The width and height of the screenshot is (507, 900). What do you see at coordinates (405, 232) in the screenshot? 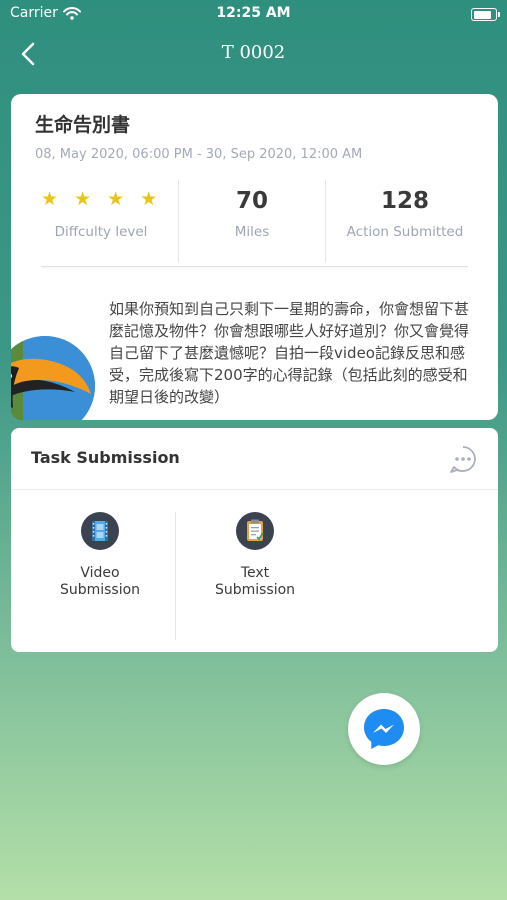
I see `action-submitted-label: Action Submitted` at bounding box center [405, 232].